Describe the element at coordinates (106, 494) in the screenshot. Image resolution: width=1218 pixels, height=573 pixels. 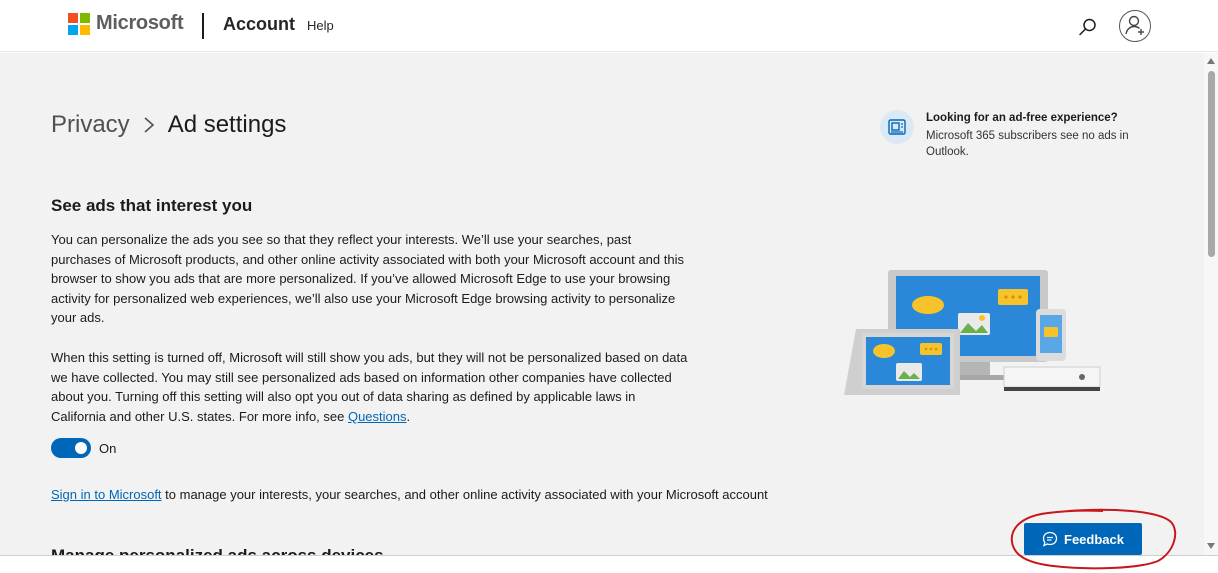
I see `sign-in-link: Sign in to Microsoft` at that location.